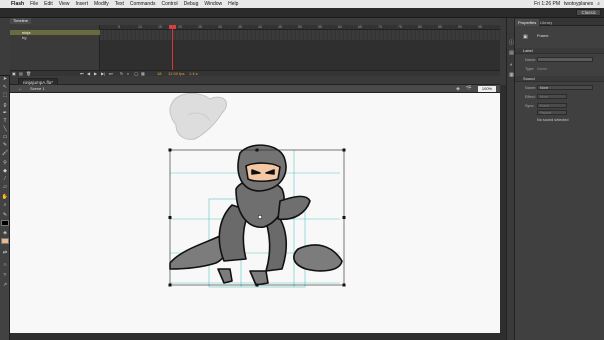 Image resolution: width=604 pixels, height=340 pixels. I want to click on menu-debug: Debug, so click(191, 4).